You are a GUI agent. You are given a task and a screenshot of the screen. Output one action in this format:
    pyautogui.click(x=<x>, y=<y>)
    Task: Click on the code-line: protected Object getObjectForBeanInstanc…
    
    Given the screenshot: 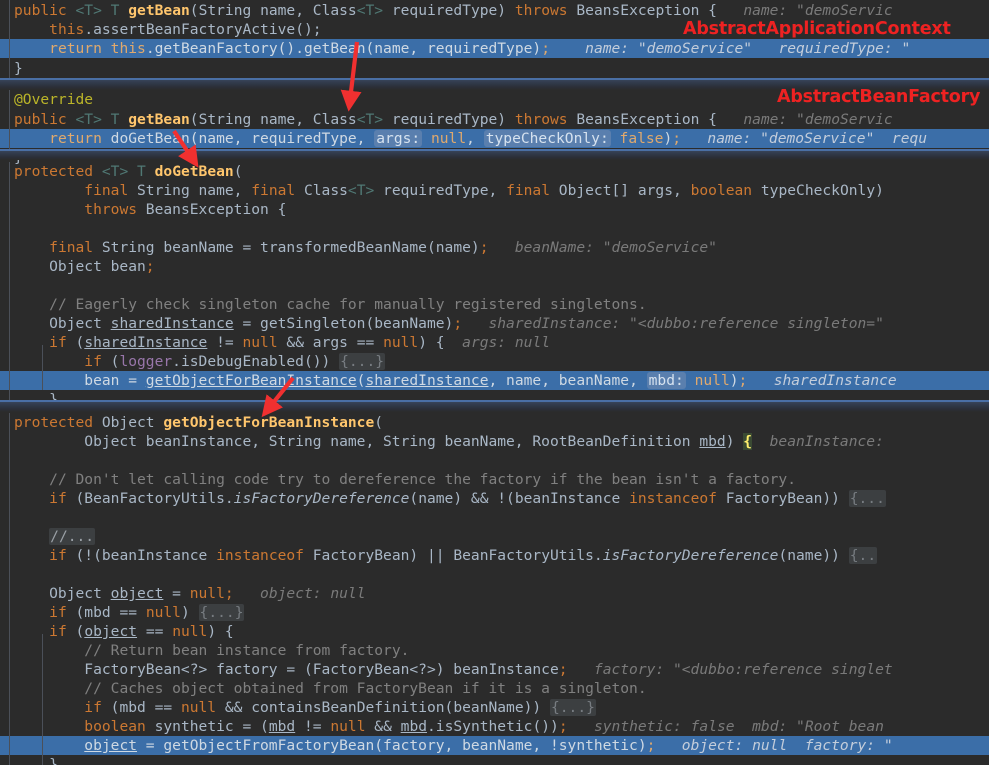 What is the action you would take?
    pyautogui.click(x=494, y=422)
    